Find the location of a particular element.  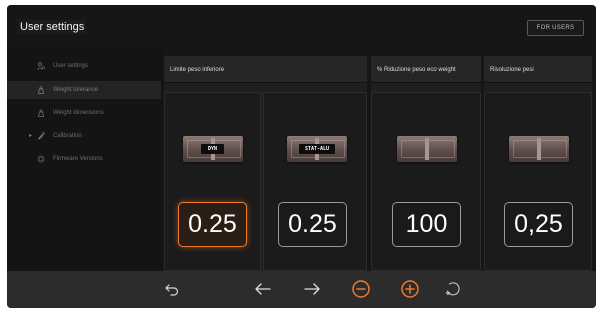

resolution-value-field: 0,25 is located at coordinates (538, 224).